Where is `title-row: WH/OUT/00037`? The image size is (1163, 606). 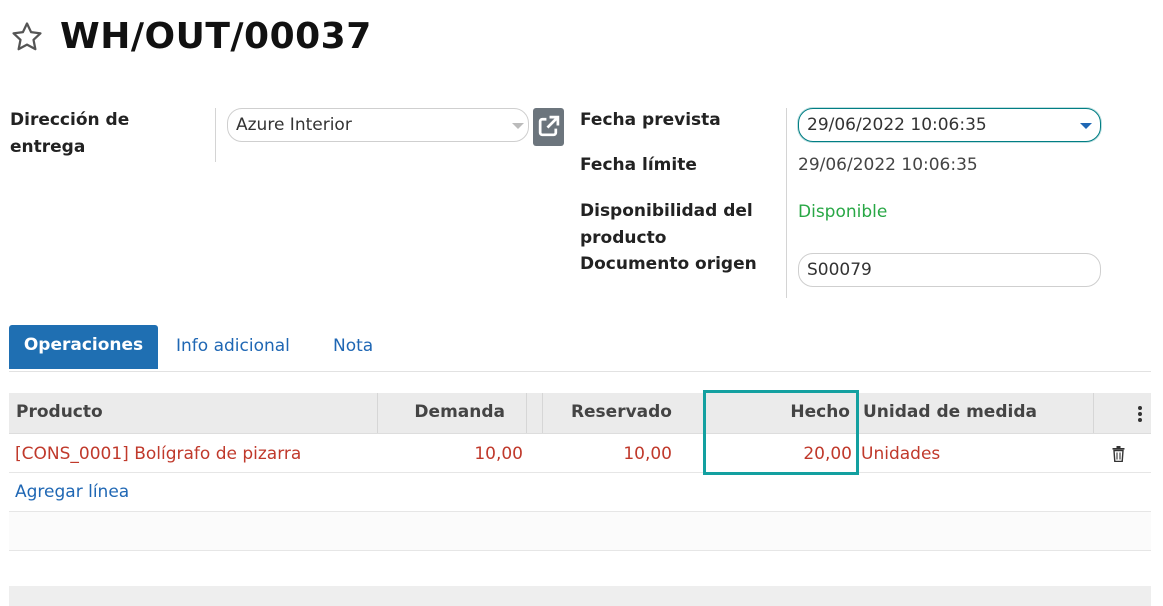
title-row: WH/OUT/00037 is located at coordinates (191, 36).